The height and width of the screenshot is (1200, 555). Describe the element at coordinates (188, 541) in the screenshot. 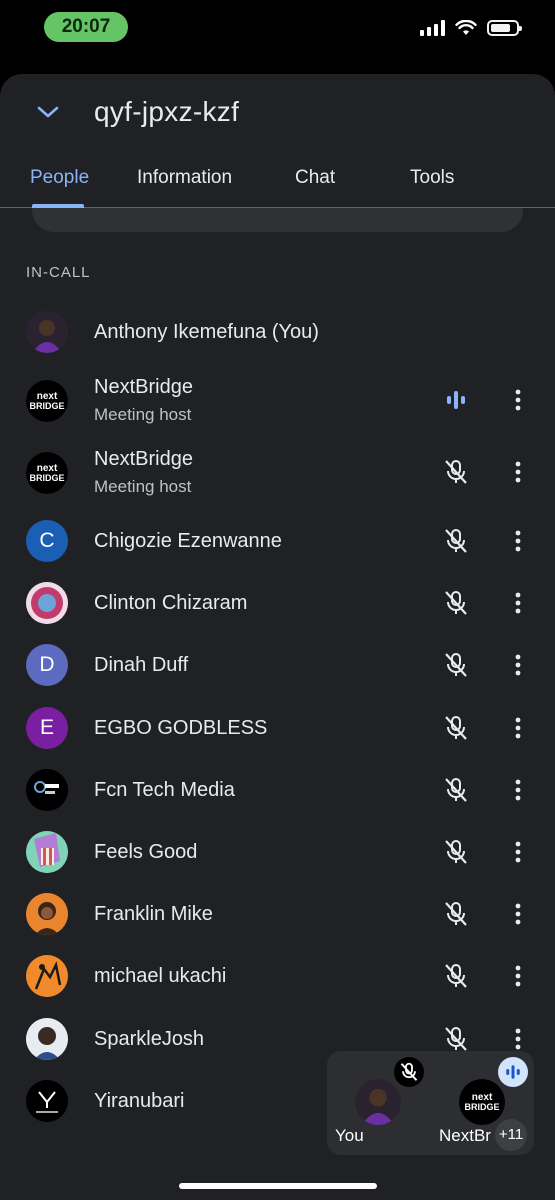

I see `participant-name: Chigozie Ezenwanne` at that location.